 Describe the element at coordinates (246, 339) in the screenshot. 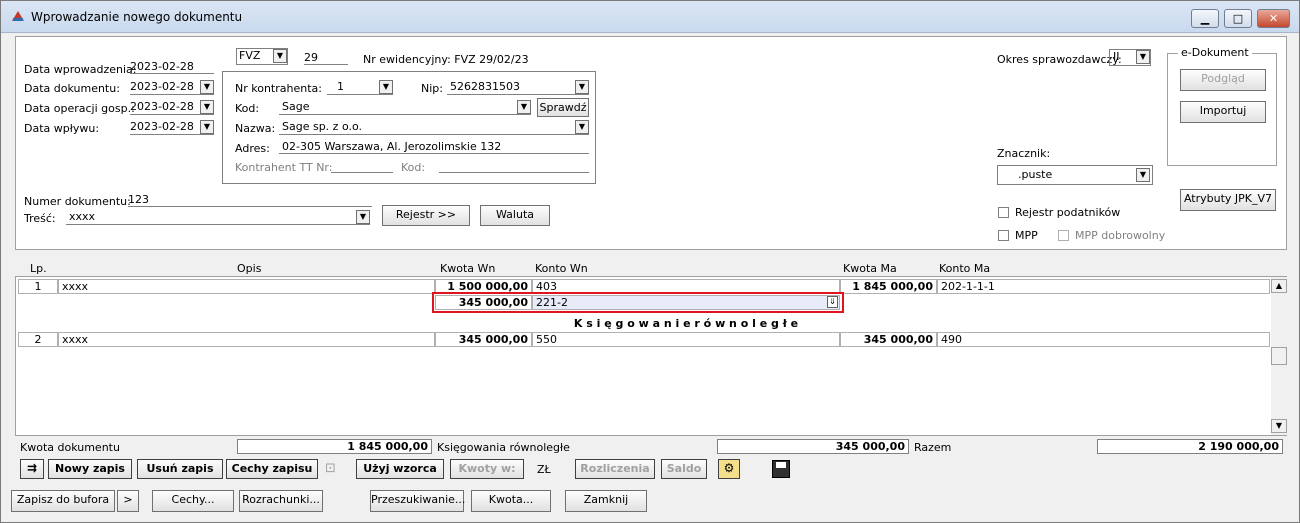

I see `table-row-2-desc: xxxx` at that location.